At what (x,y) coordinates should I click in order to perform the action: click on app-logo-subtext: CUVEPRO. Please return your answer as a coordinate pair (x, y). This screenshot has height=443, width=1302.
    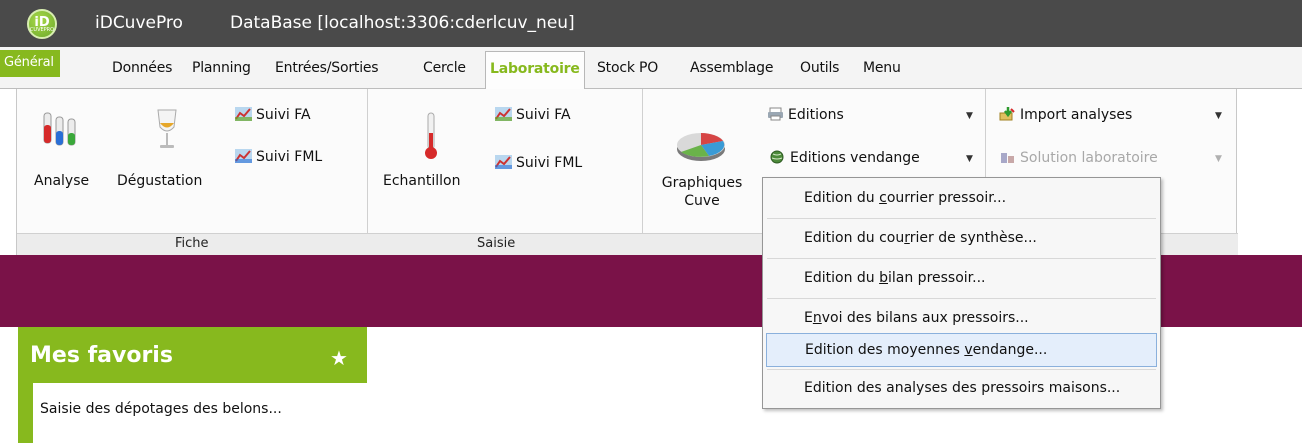
    Looking at the image, I should click on (42, 30).